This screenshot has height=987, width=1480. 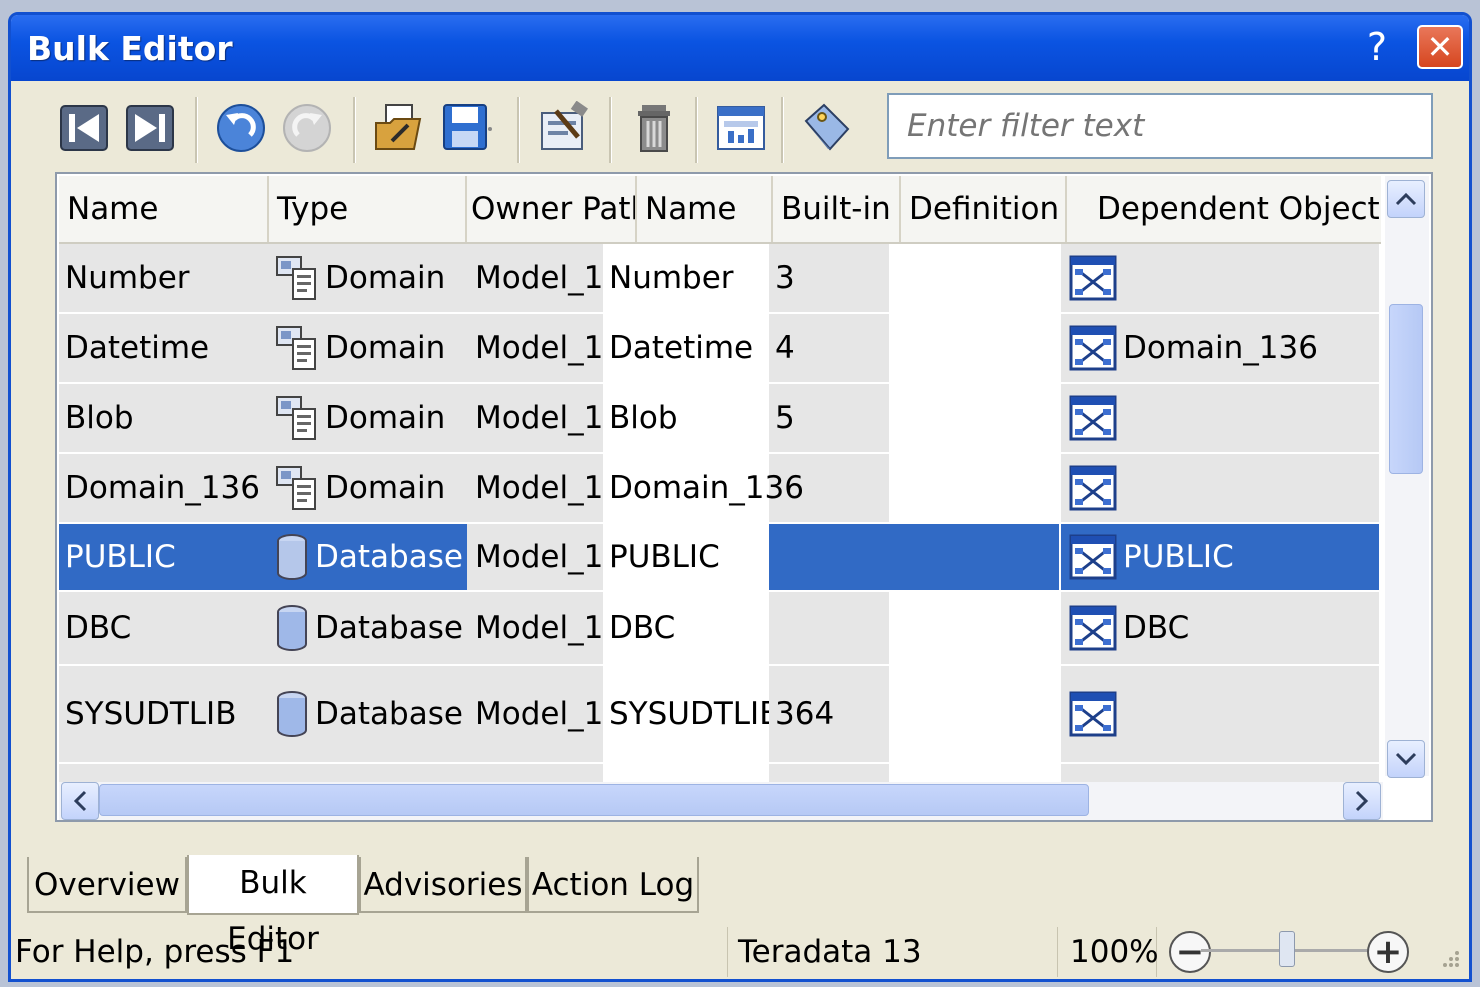 I want to click on cell-name-2: Blob, so click(x=686, y=419).